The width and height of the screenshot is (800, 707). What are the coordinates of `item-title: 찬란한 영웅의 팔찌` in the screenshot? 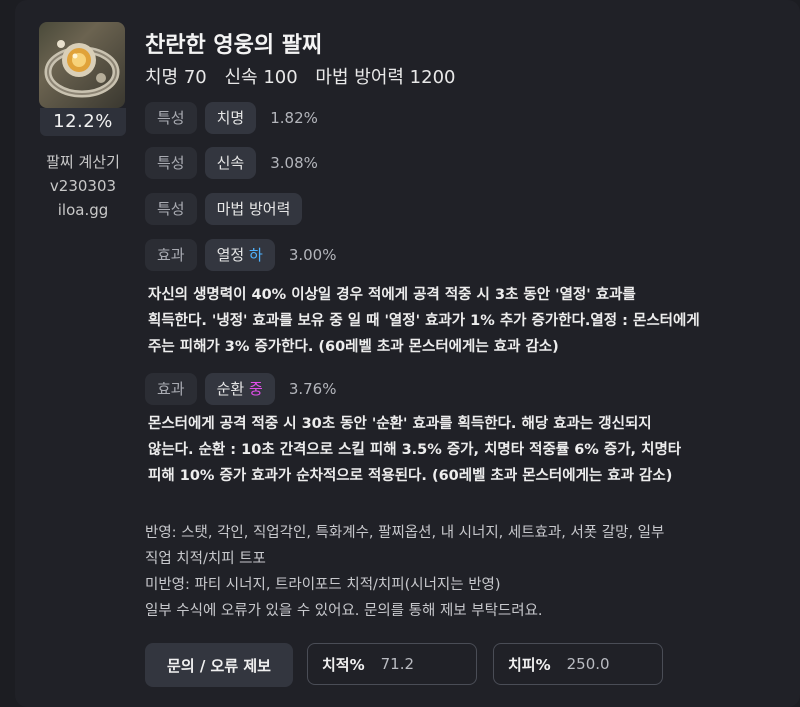 It's located at (234, 45).